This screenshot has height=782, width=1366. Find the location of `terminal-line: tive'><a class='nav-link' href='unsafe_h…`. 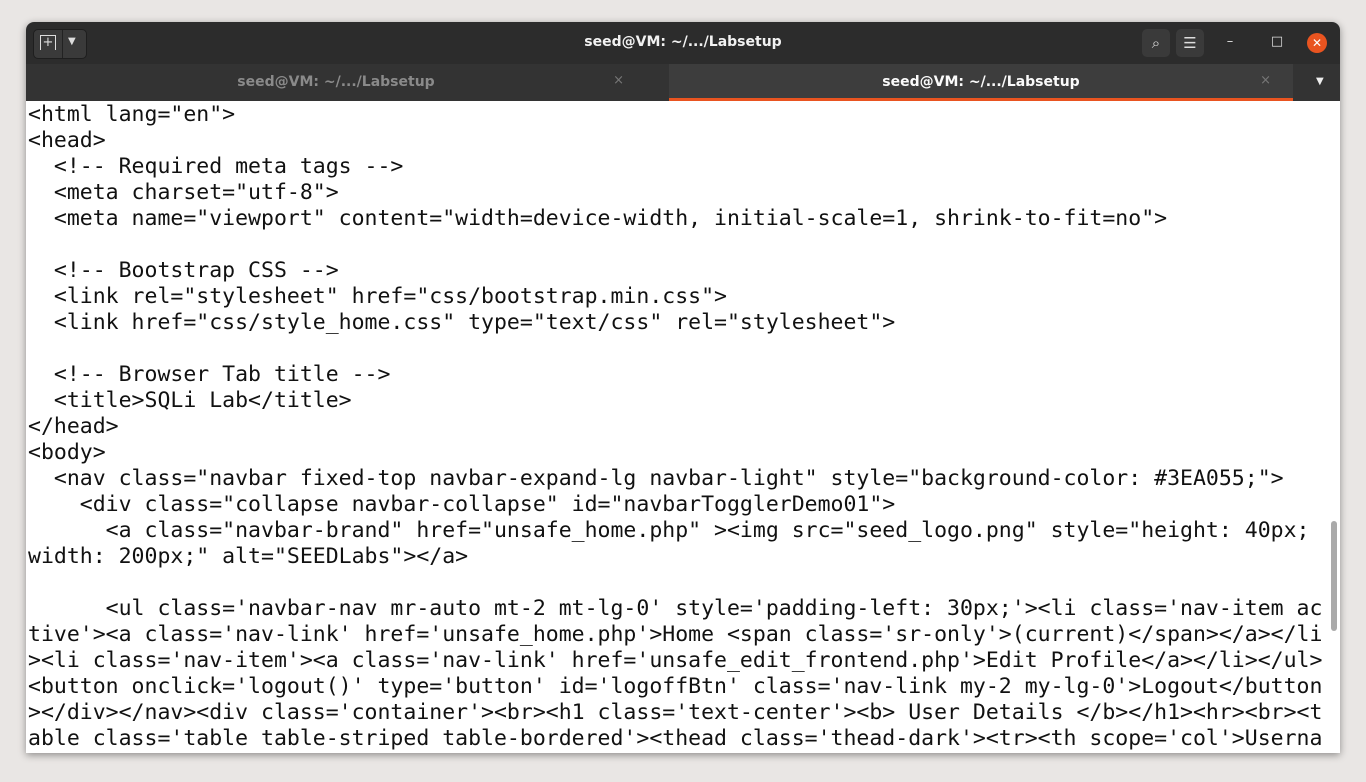

terminal-line: tive'><a class='nav-link' href='unsafe_h… is located at coordinates (675, 634).